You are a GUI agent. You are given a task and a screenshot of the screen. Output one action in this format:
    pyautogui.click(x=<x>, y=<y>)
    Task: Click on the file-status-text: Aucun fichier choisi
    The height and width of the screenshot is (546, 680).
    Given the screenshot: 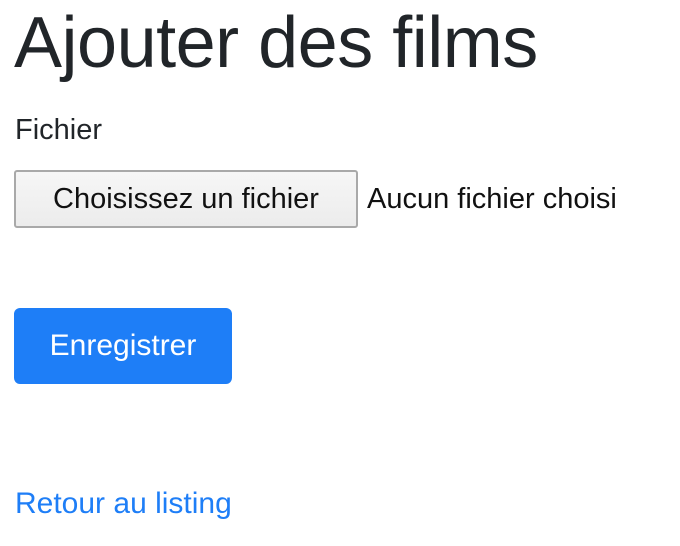 What is the action you would take?
    pyautogui.click(x=492, y=198)
    